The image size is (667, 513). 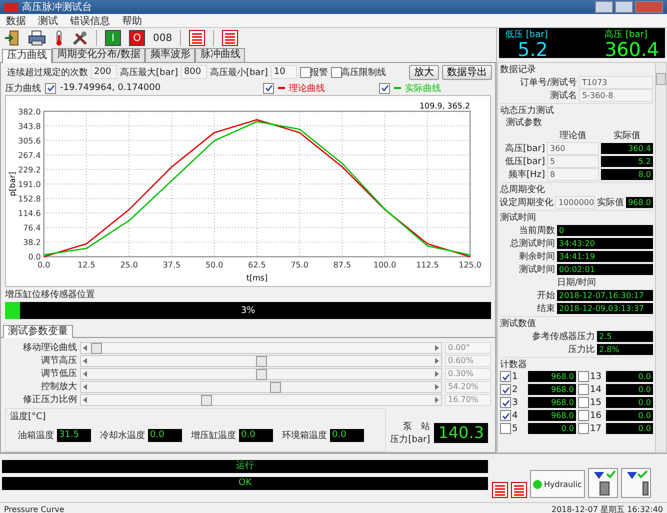 I want to click on tick-label: 76.4, so click(x=32, y=228).